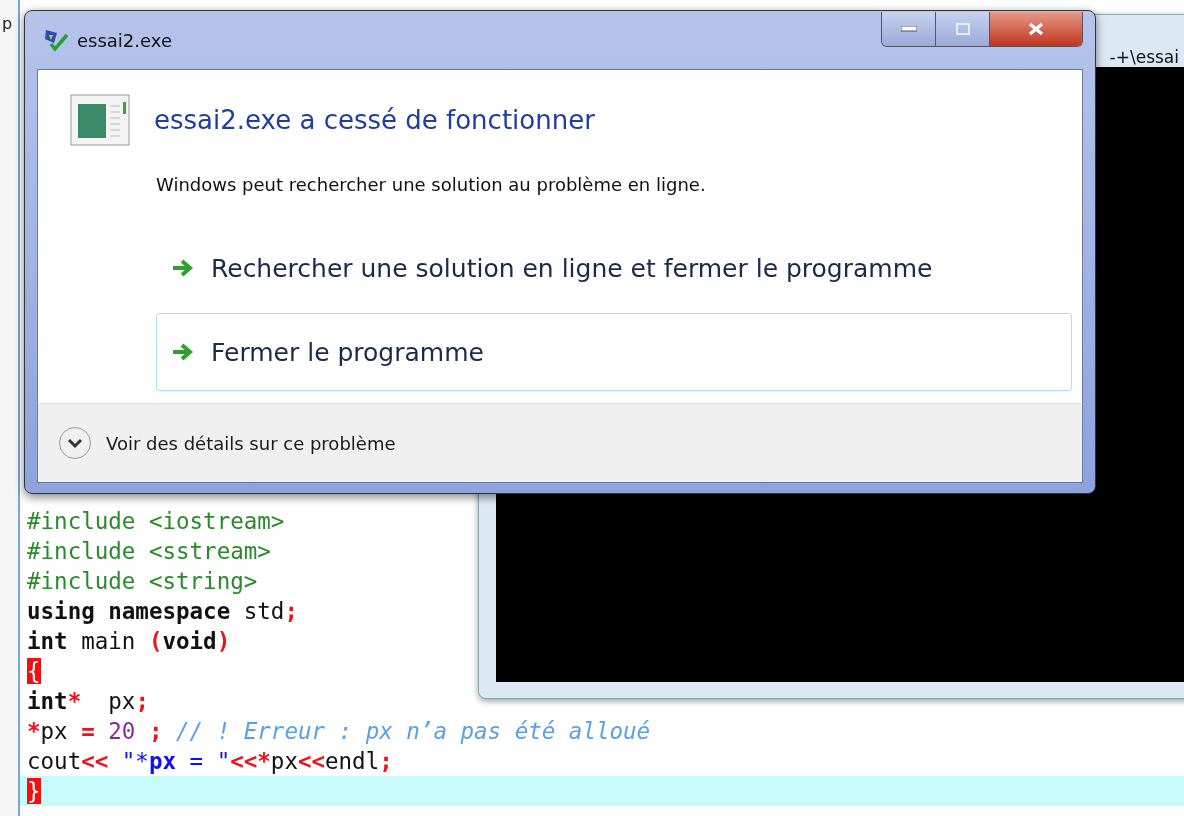 The width and height of the screenshot is (1184, 816). I want to click on chevron-down-icon, so click(75, 443).